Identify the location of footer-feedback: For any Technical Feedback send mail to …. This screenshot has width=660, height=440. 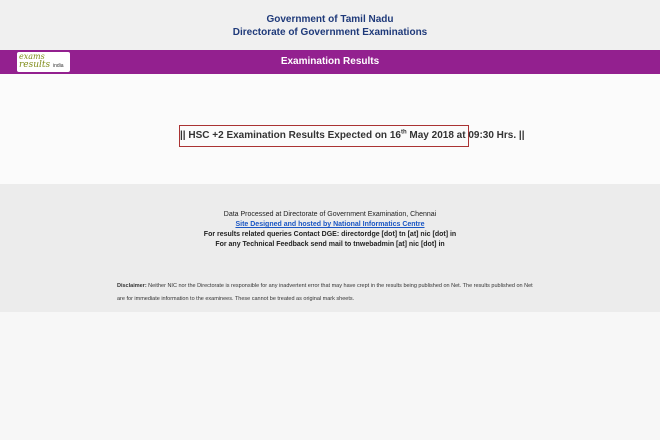
(330, 244).